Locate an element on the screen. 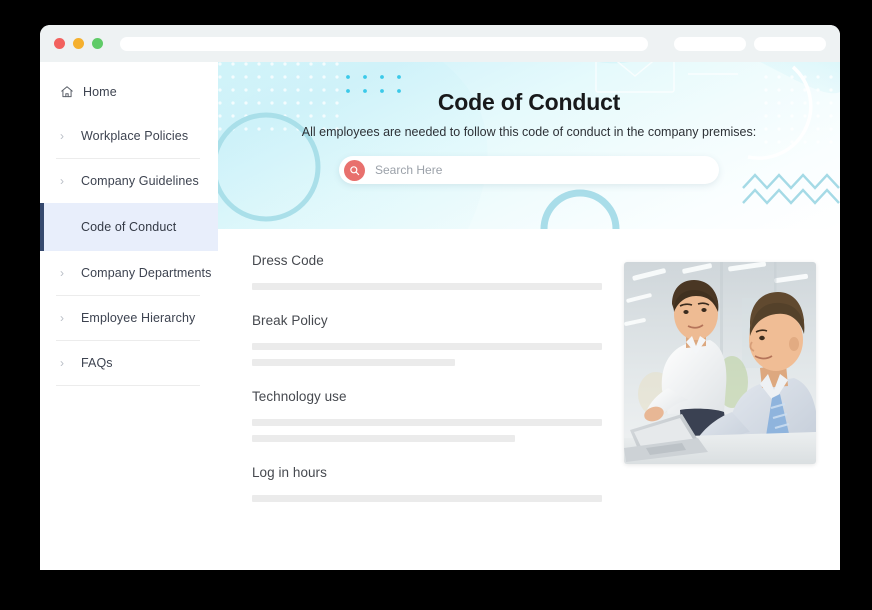 This screenshot has width=872, height=610. sidebar-item-code-of-conduct: Code of Conduct is located at coordinates (129, 227).